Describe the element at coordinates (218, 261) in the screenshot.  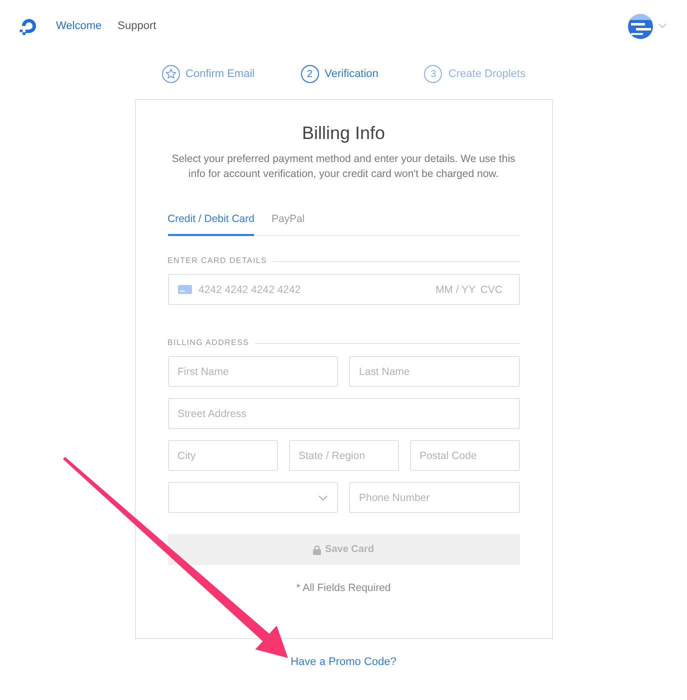
I see `section-heading: ENTER CARD DETAILS` at that location.